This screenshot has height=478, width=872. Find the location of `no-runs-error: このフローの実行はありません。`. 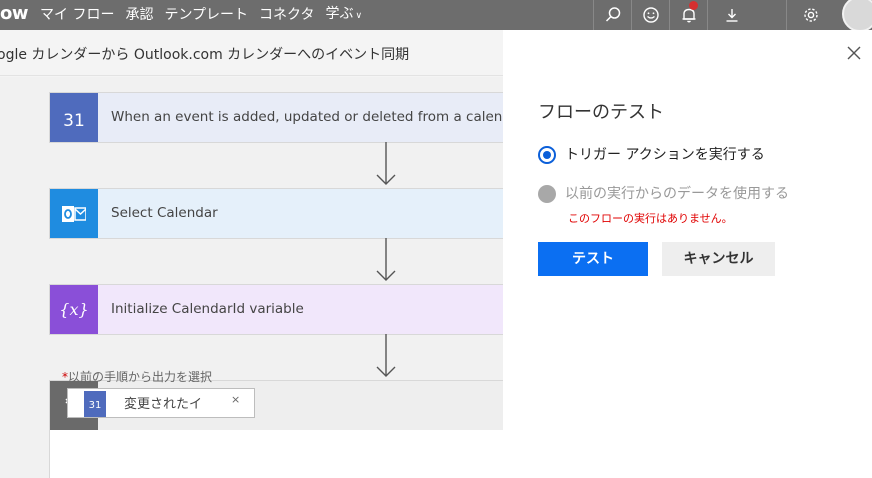

no-runs-error: このフローの実行はありません。 is located at coordinates (650, 218).